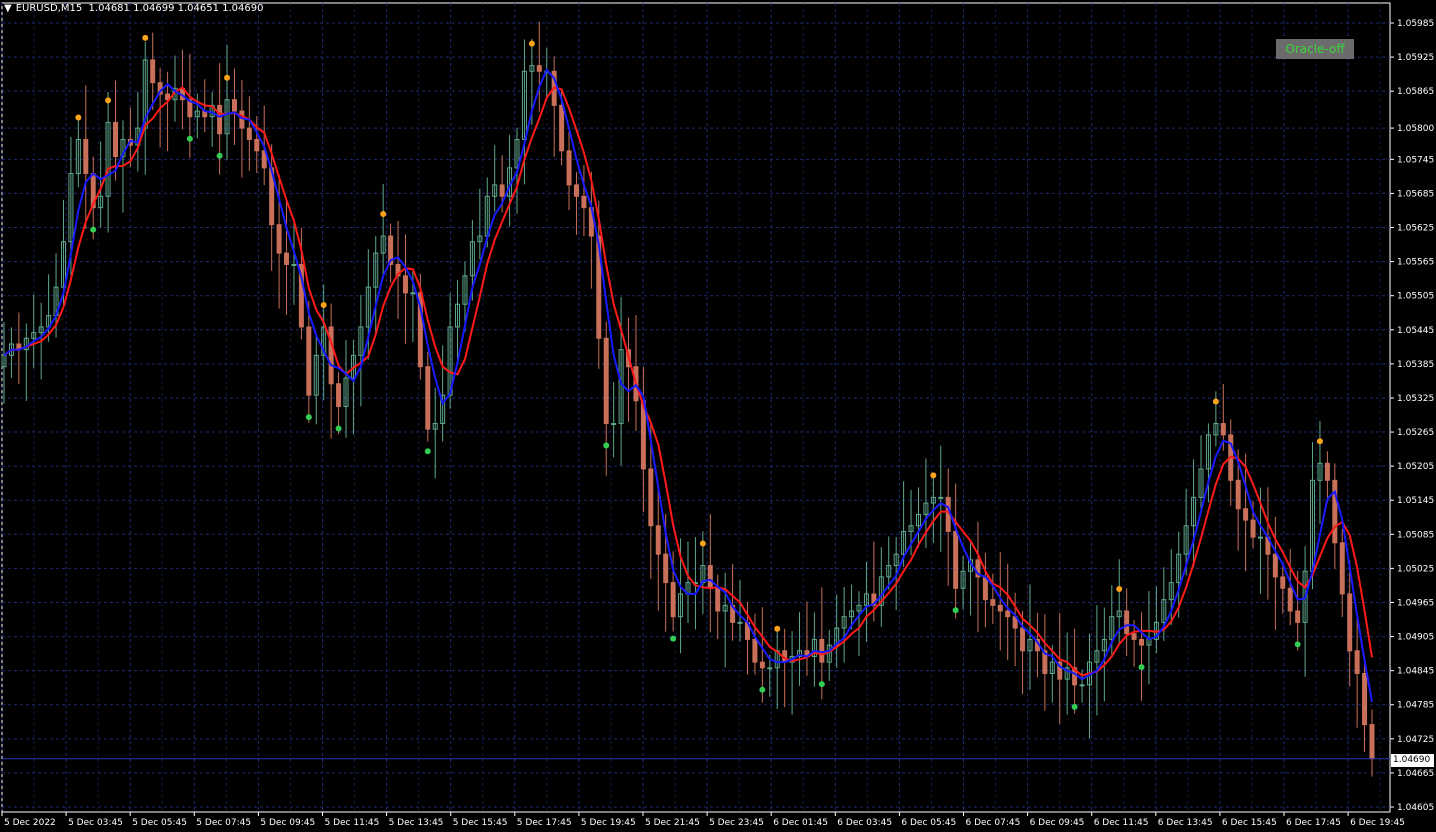  I want to click on time-axis-label: 5 Dec 07:45, so click(223, 823).